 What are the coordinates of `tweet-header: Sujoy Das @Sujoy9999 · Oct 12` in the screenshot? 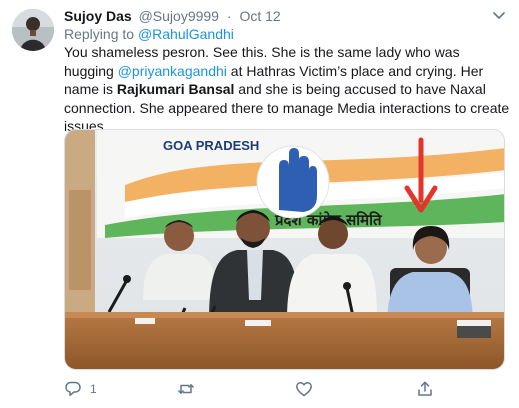 It's located at (172, 16).